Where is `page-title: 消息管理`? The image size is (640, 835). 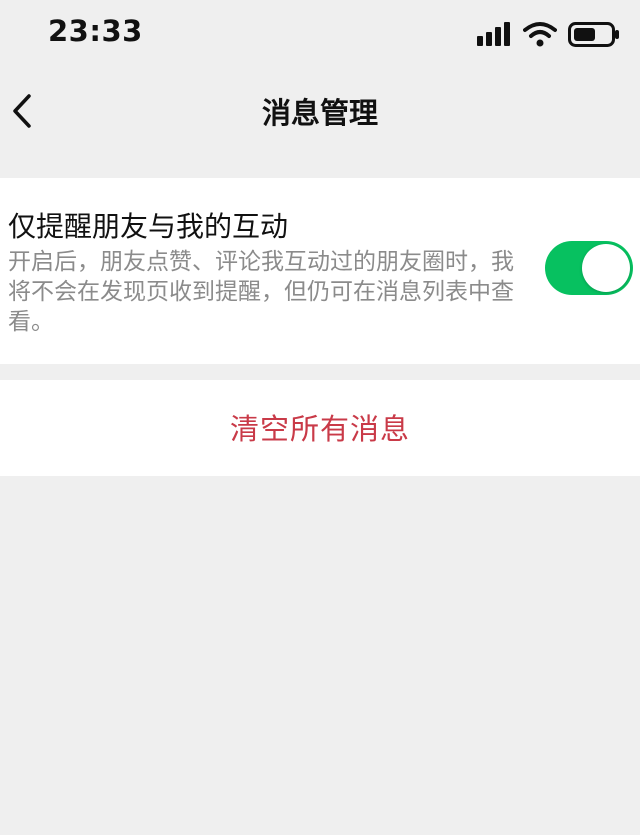
page-title: 消息管理 is located at coordinates (319, 113).